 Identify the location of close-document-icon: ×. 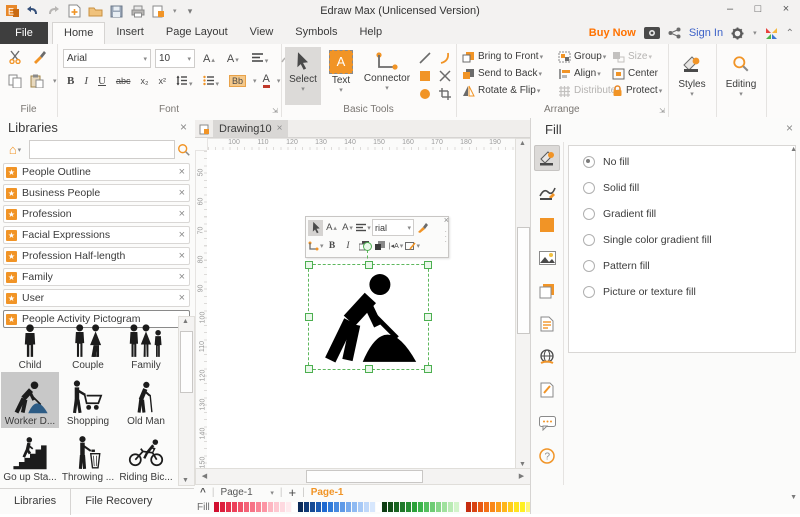
(280, 129).